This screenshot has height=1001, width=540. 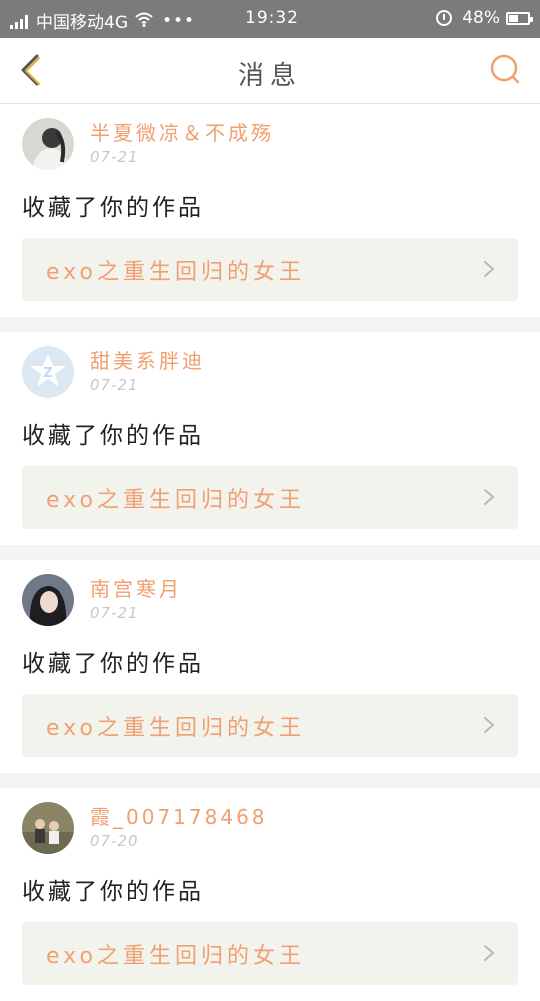 What do you see at coordinates (147, 361) in the screenshot?
I see `username: 甜美系胖迪` at bounding box center [147, 361].